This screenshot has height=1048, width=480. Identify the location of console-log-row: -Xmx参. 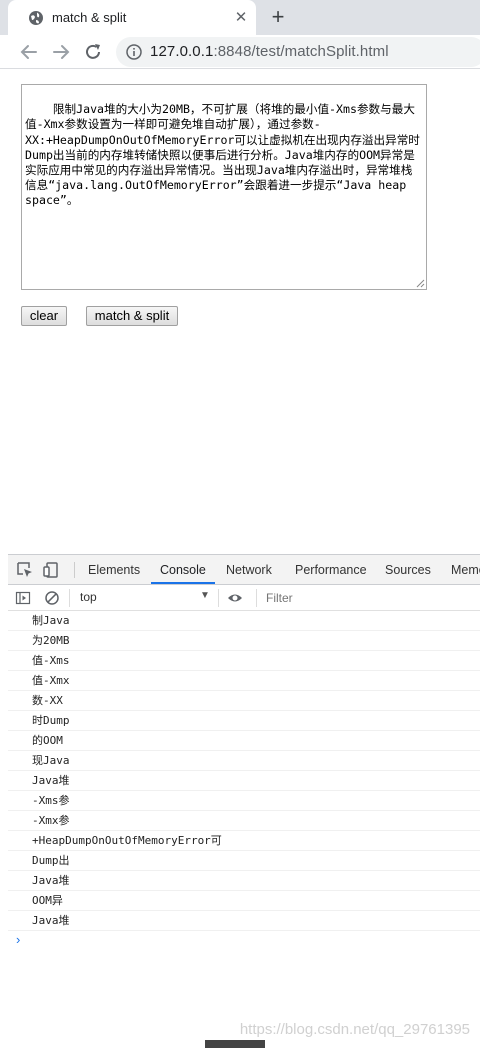
(244, 821).